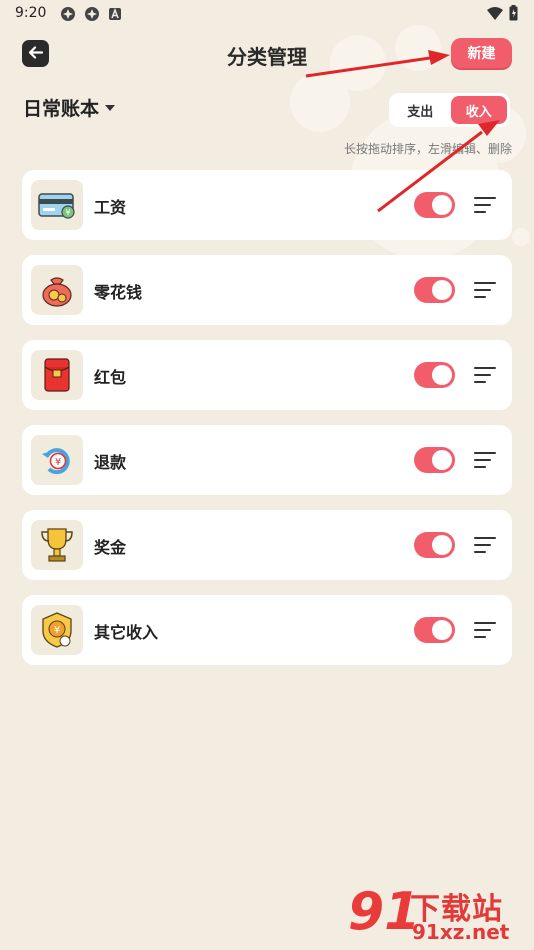 This screenshot has width=534, height=950. Describe the element at coordinates (267, 14) in the screenshot. I see `status-bar: 9:20` at that location.